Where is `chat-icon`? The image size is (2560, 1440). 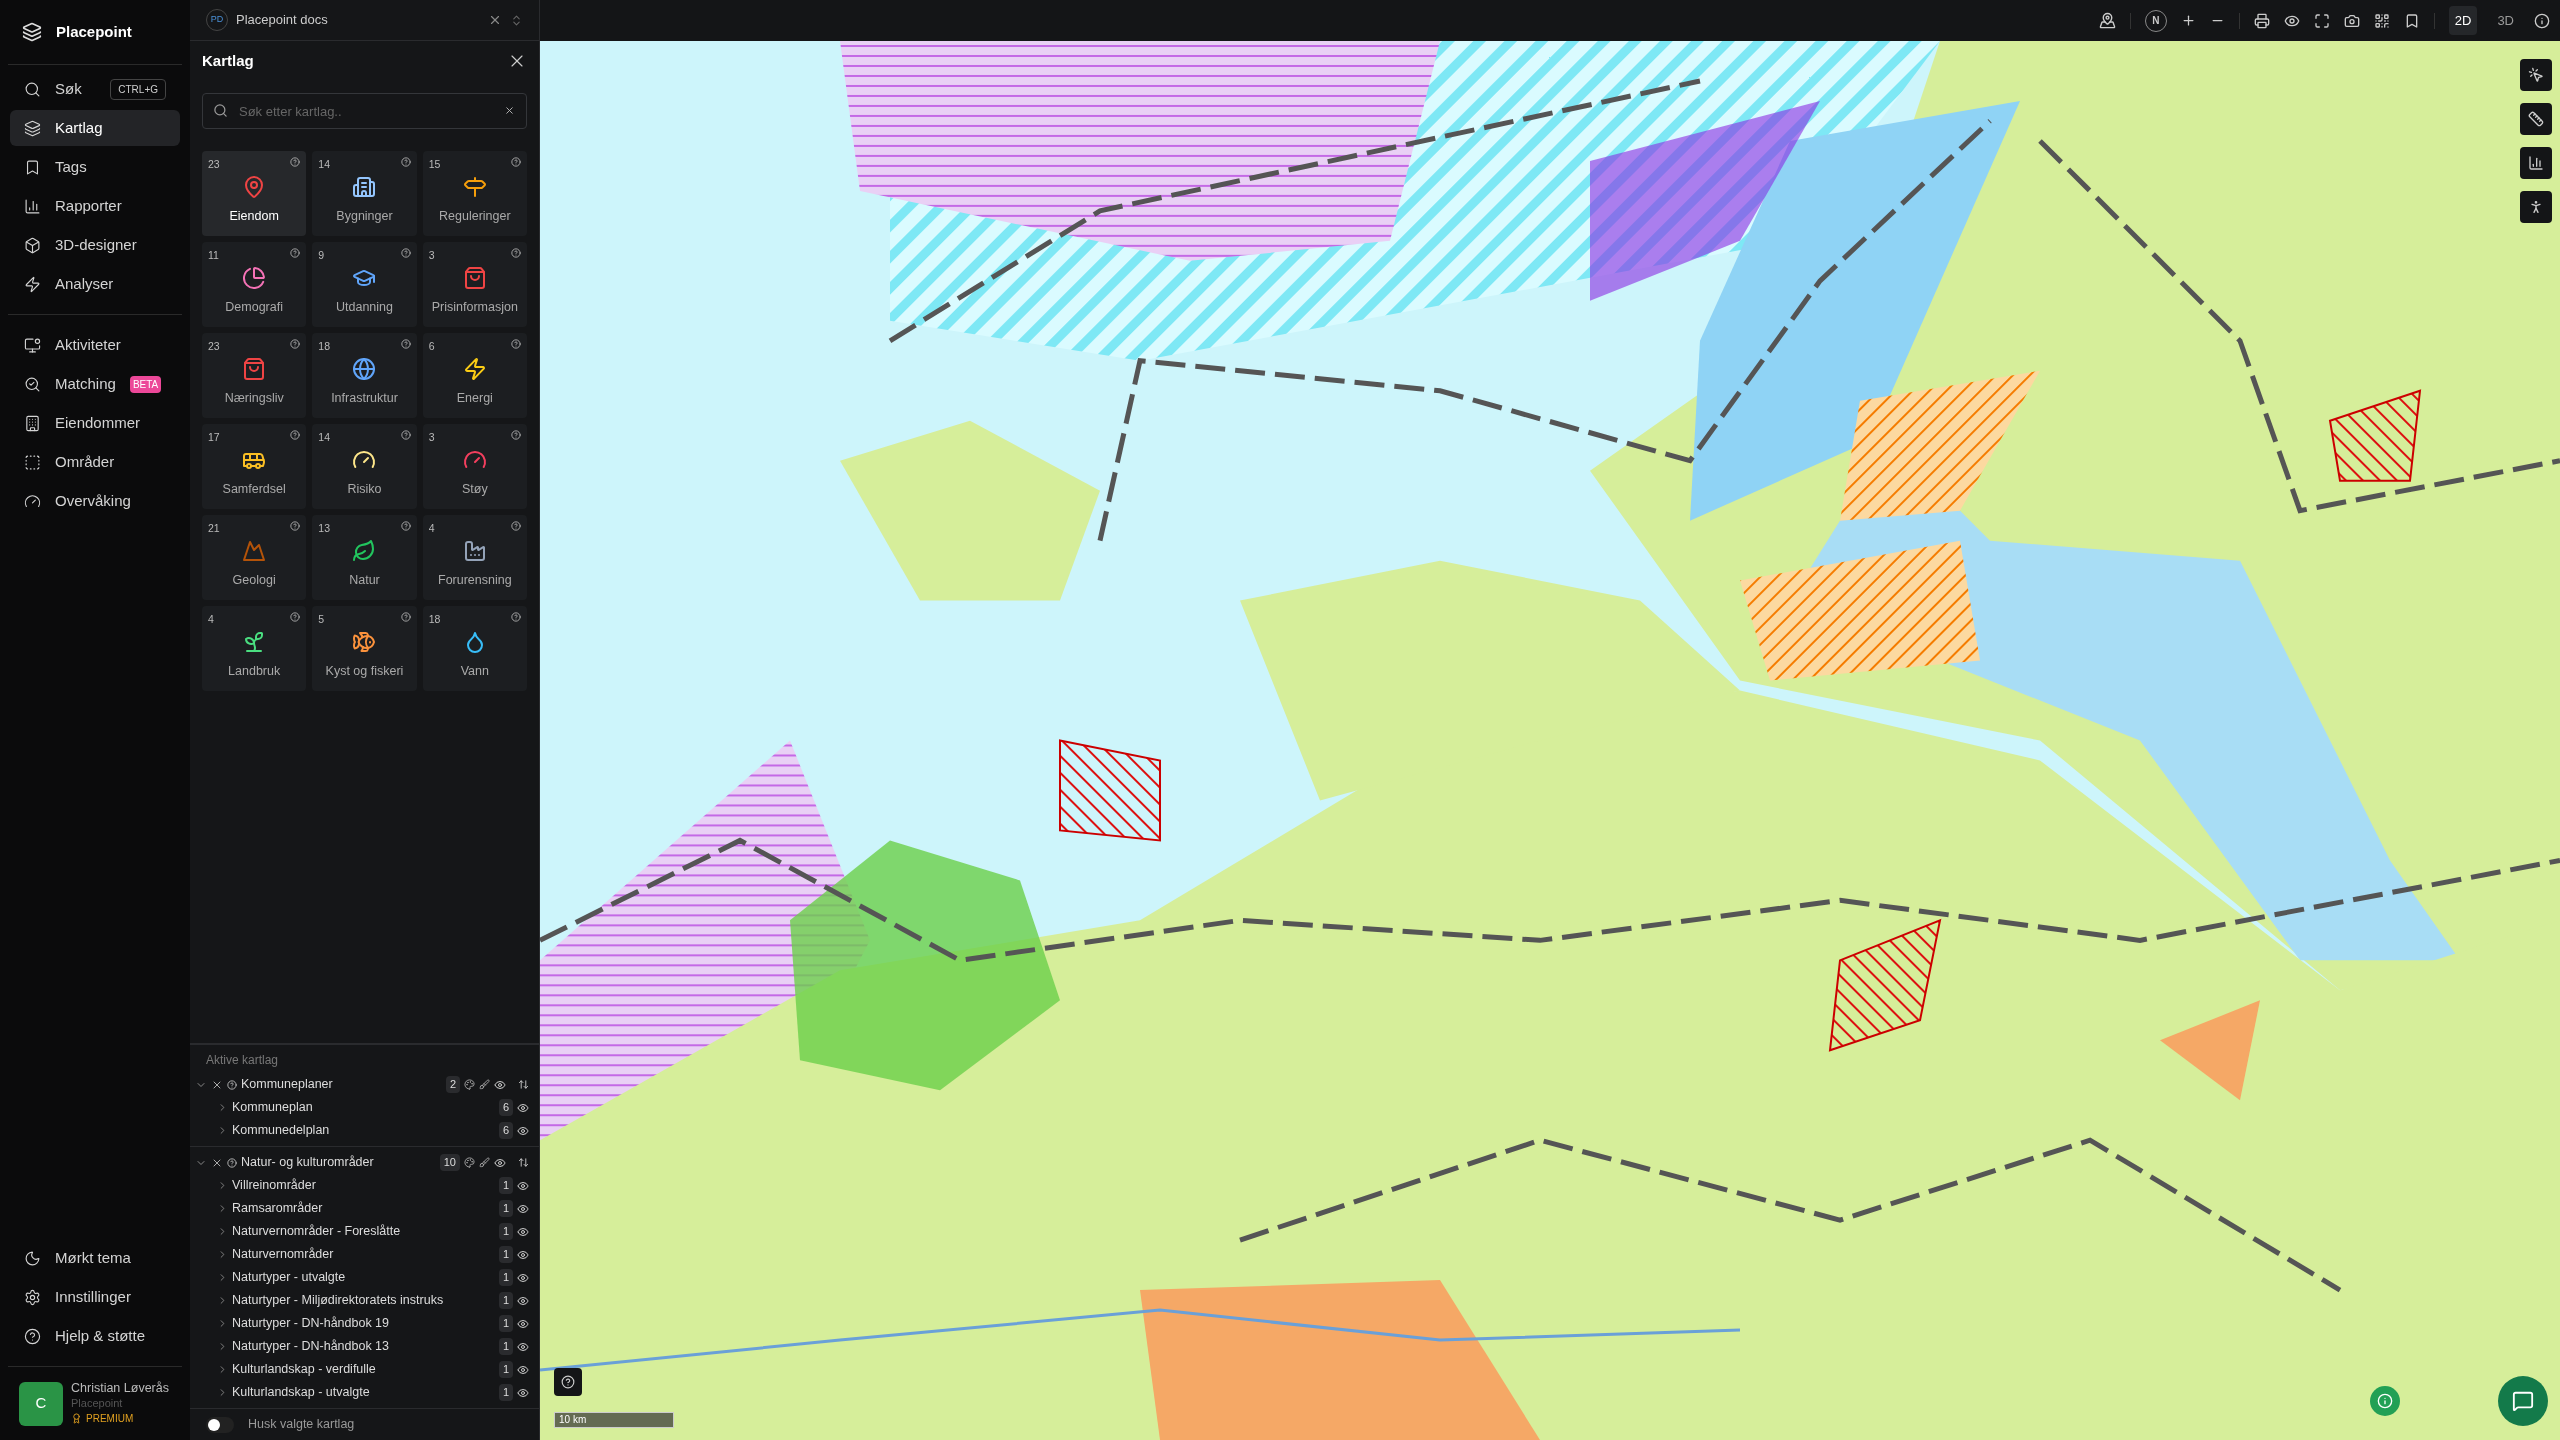 chat-icon is located at coordinates (2523, 1401).